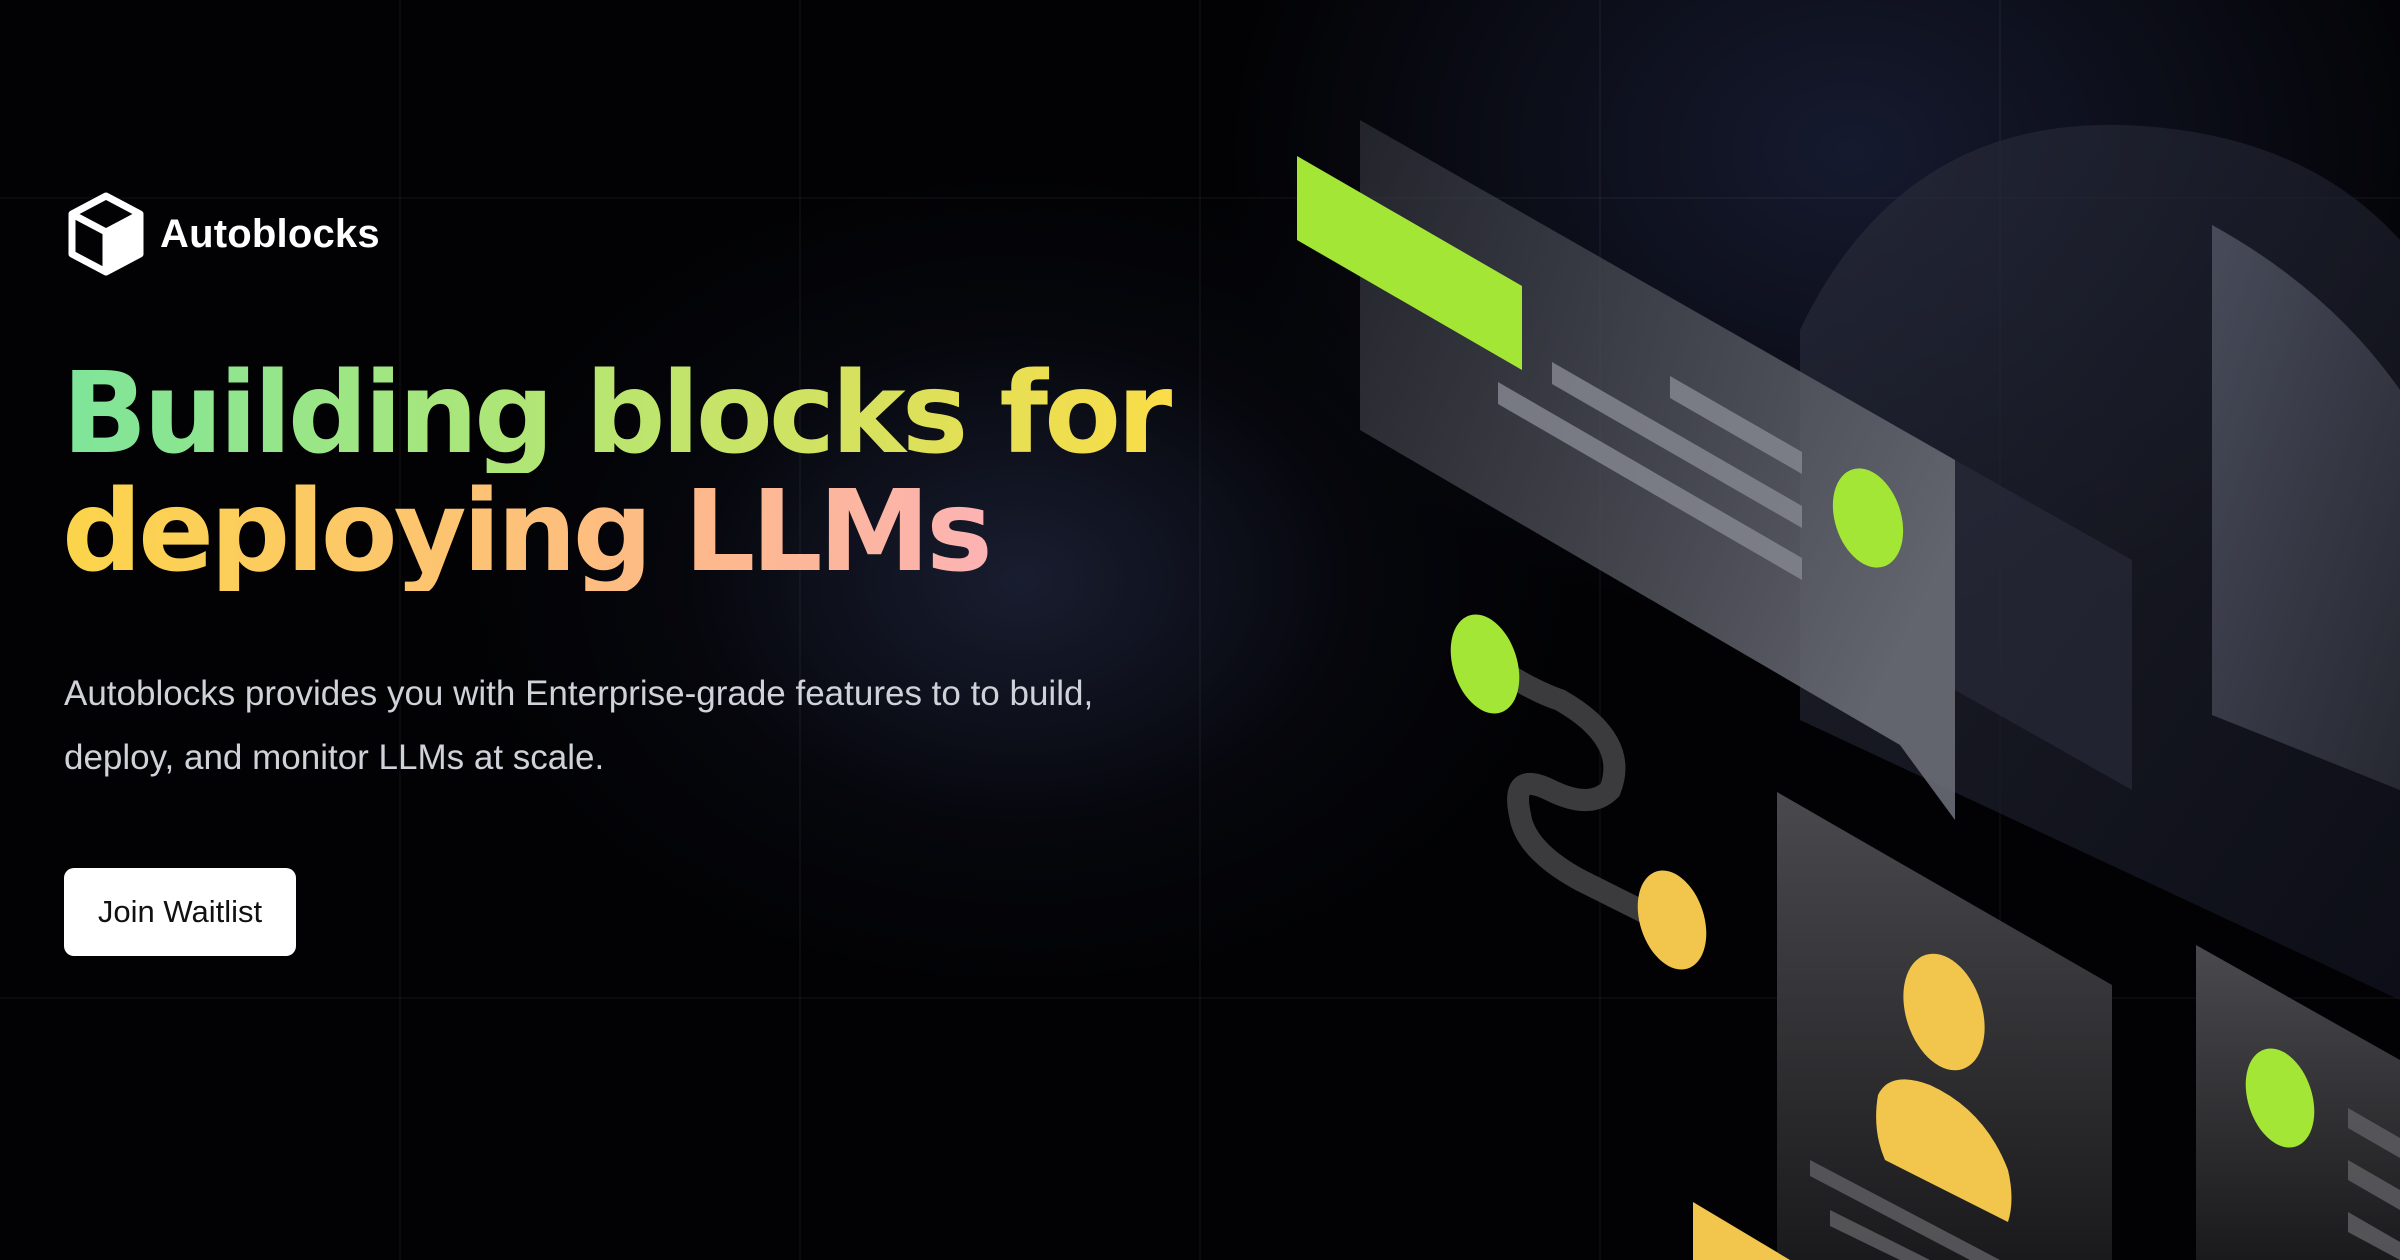  I want to click on page-title: Building blocks for deploying LLMs, so click(637, 473).